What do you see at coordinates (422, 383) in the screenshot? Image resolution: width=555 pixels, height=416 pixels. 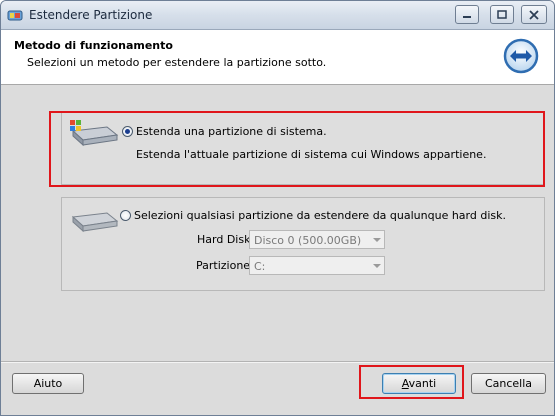 I see `next-label-rest: vanti` at bounding box center [422, 383].